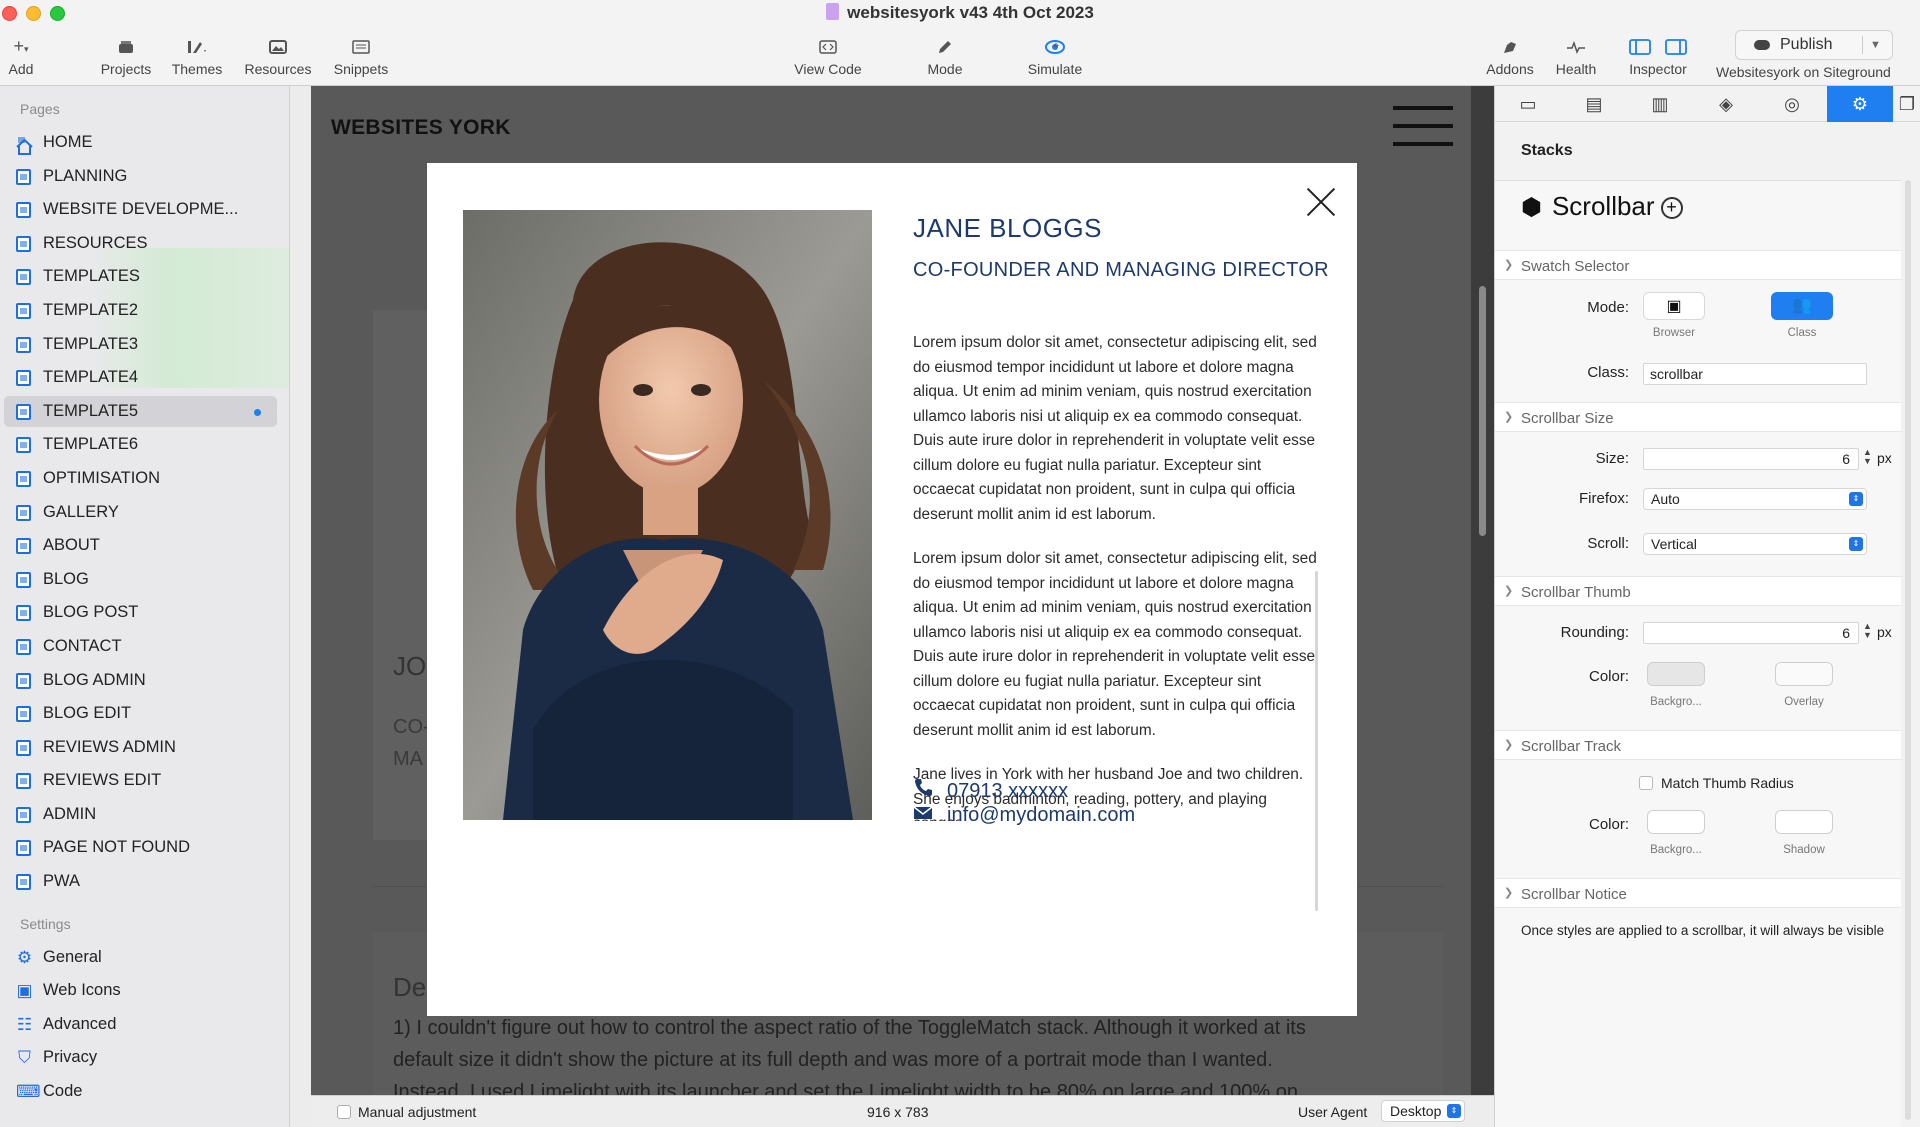 The image size is (1920, 1127). Describe the element at coordinates (1594, 104) in the screenshot. I see `tab-page-icon: ▤` at that location.